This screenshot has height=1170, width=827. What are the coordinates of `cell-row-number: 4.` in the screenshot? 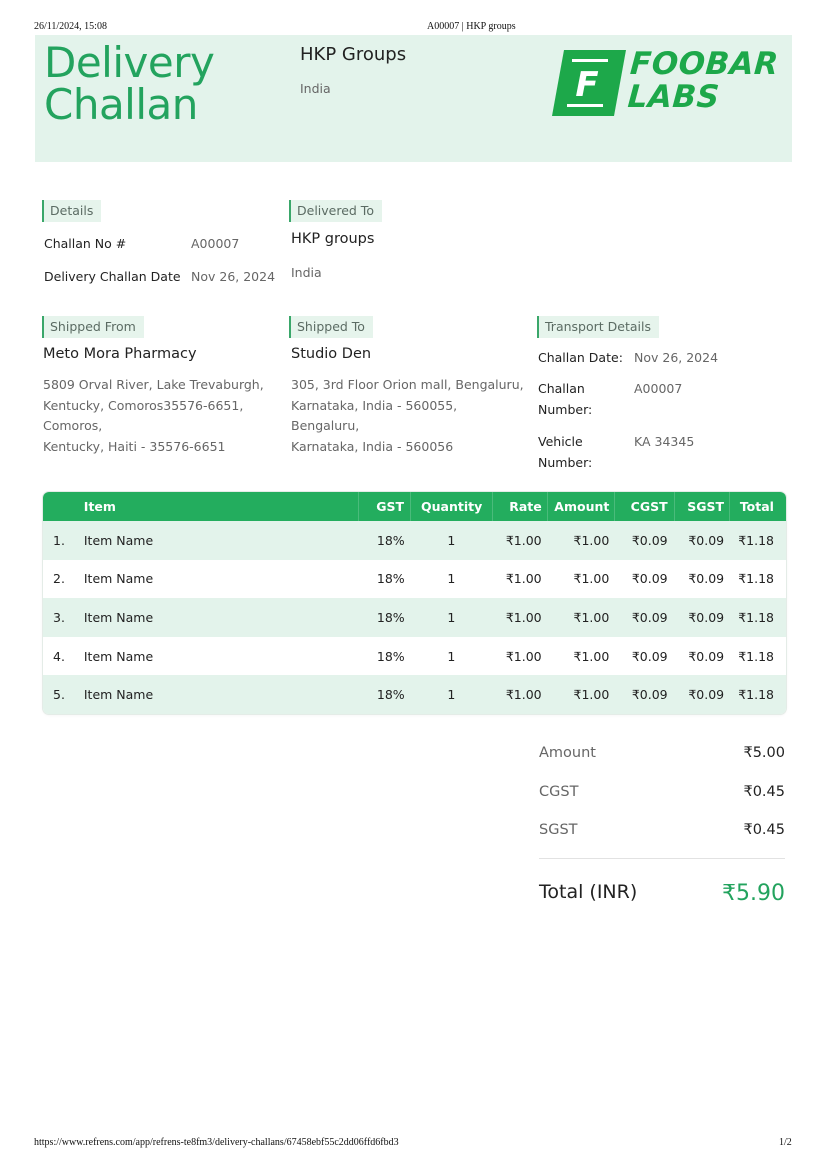 It's located at (59, 656).